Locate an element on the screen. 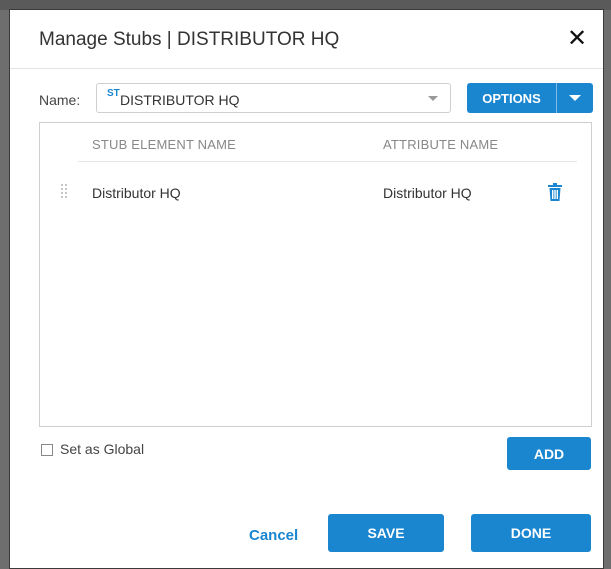  close-button: ✕ is located at coordinates (577, 38).